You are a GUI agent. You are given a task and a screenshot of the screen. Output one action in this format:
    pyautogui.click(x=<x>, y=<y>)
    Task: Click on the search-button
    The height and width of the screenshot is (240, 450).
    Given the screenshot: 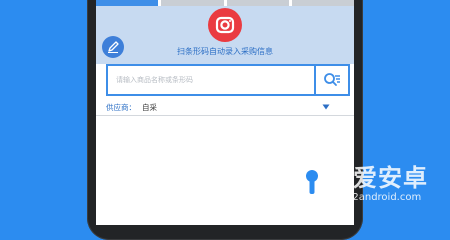 What is the action you would take?
    pyautogui.click(x=331, y=80)
    